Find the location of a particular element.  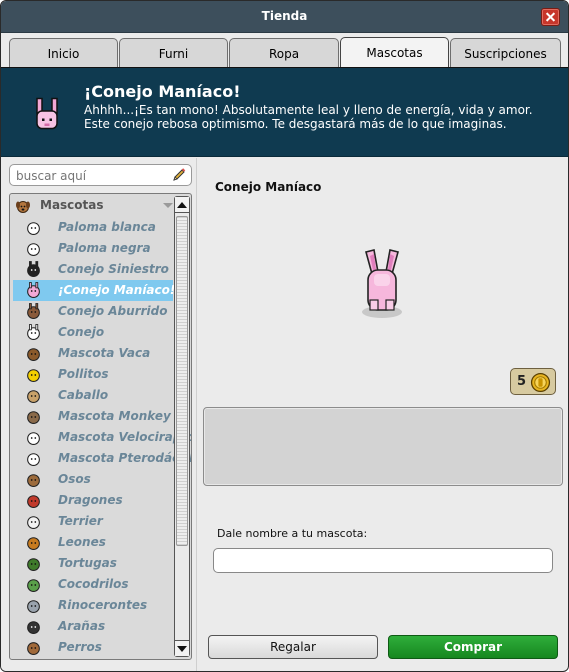

list-item: Conejo is located at coordinates (93, 332).